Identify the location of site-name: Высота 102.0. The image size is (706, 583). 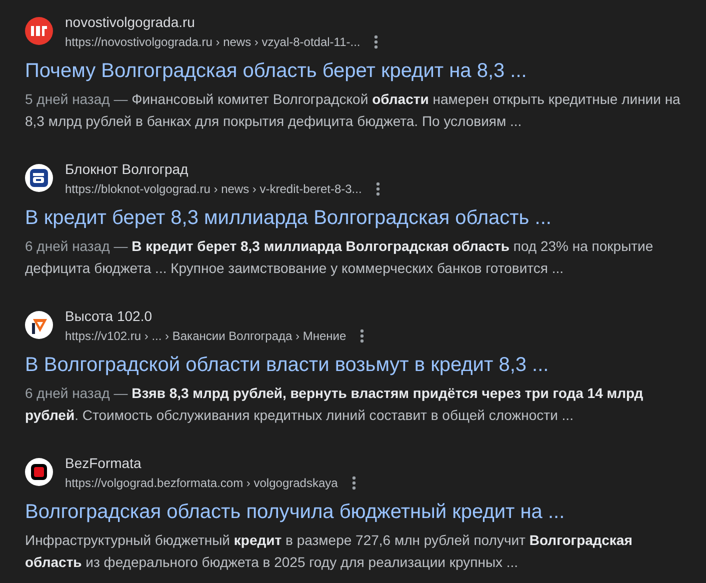
(109, 315).